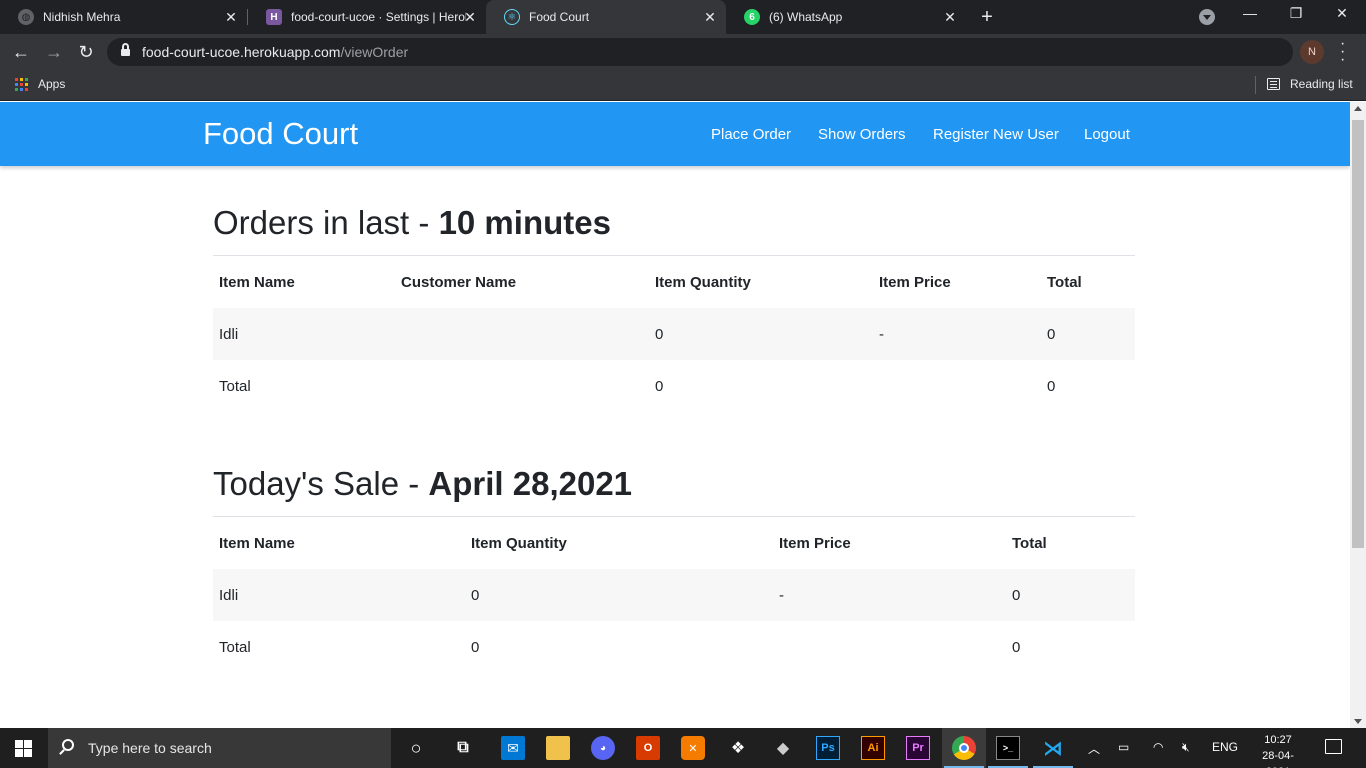  I want to click on scrollbar-thumb, so click(1358, 334).